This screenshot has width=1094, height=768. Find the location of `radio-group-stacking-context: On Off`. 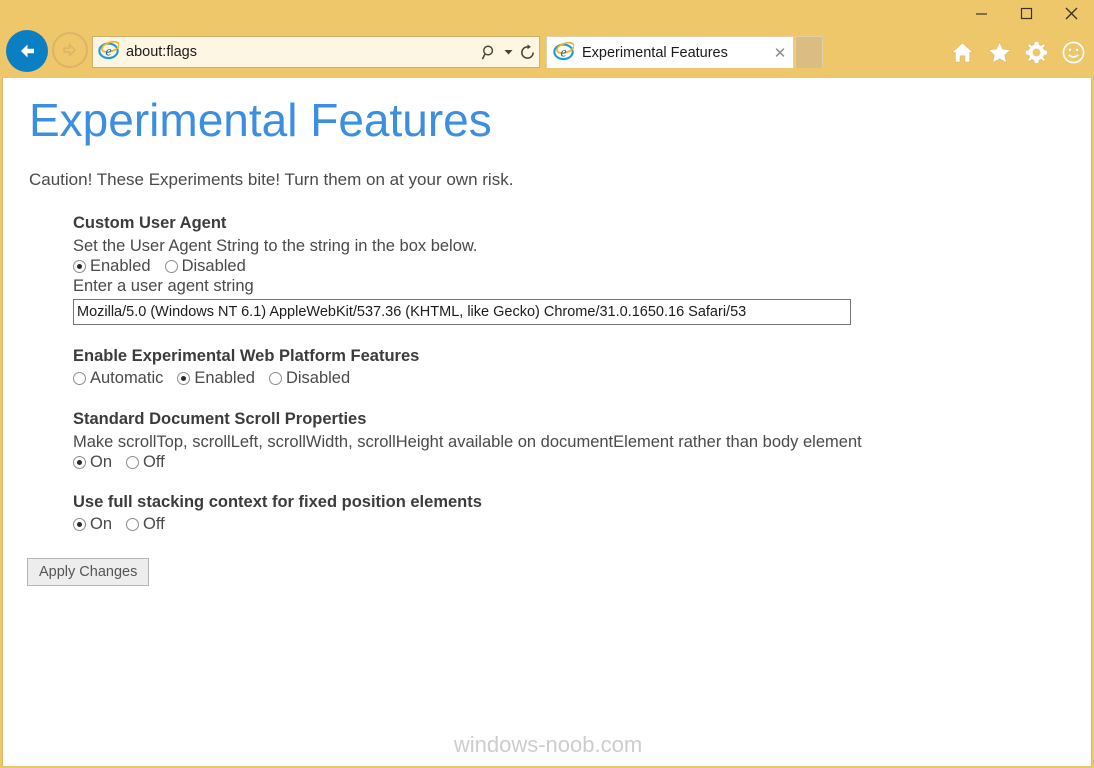

radio-group-stacking-context: On Off is located at coordinates (582, 524).